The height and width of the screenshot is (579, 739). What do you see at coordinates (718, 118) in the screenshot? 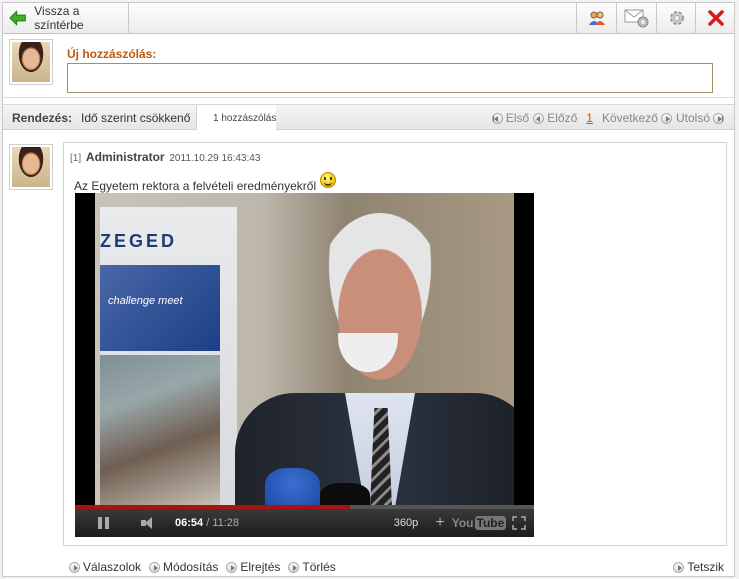
I see `last-page-icon` at bounding box center [718, 118].